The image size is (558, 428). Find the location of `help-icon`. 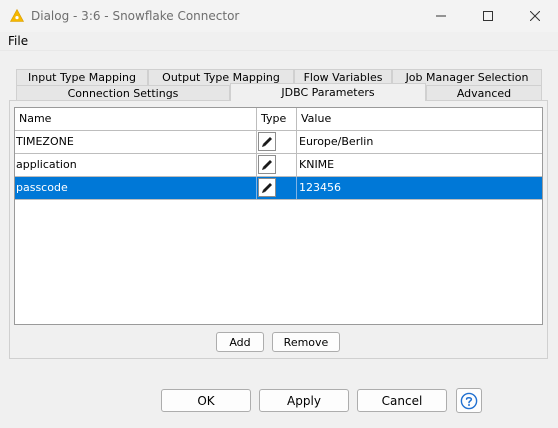

help-icon is located at coordinates (469, 400).